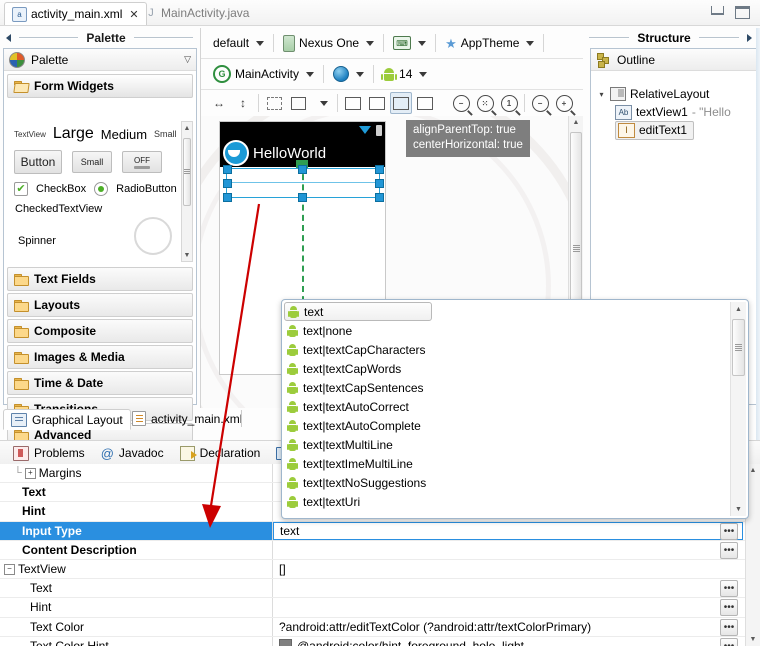 The image size is (760, 646). I want to click on zoom-100-icon: 1, so click(509, 103).